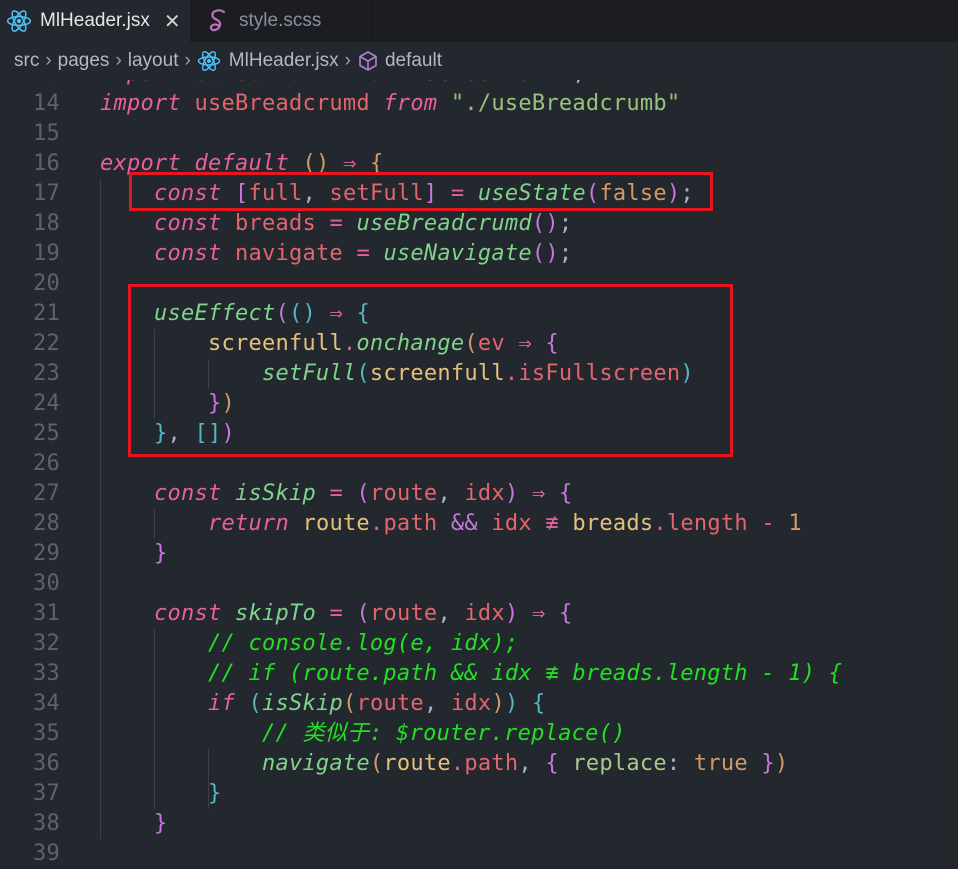  What do you see at coordinates (154, 524) in the screenshot?
I see `indent-guide` at bounding box center [154, 524].